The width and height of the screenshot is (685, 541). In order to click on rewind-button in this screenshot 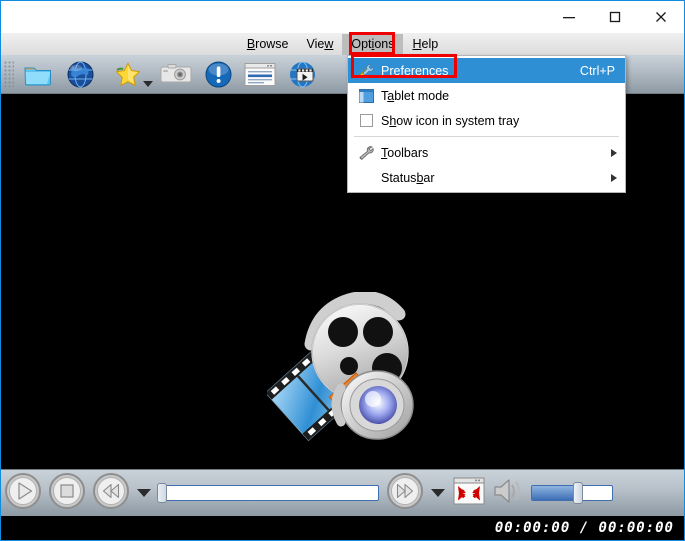, I will do `click(111, 493)`.